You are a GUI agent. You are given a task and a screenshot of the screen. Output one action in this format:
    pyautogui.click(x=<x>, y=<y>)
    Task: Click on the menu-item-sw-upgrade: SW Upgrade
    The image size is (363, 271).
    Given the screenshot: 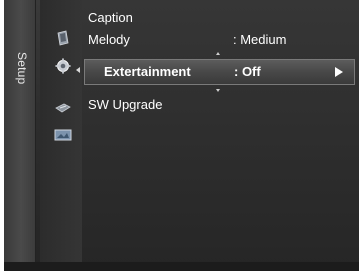 What is the action you would take?
    pyautogui.click(x=125, y=105)
    